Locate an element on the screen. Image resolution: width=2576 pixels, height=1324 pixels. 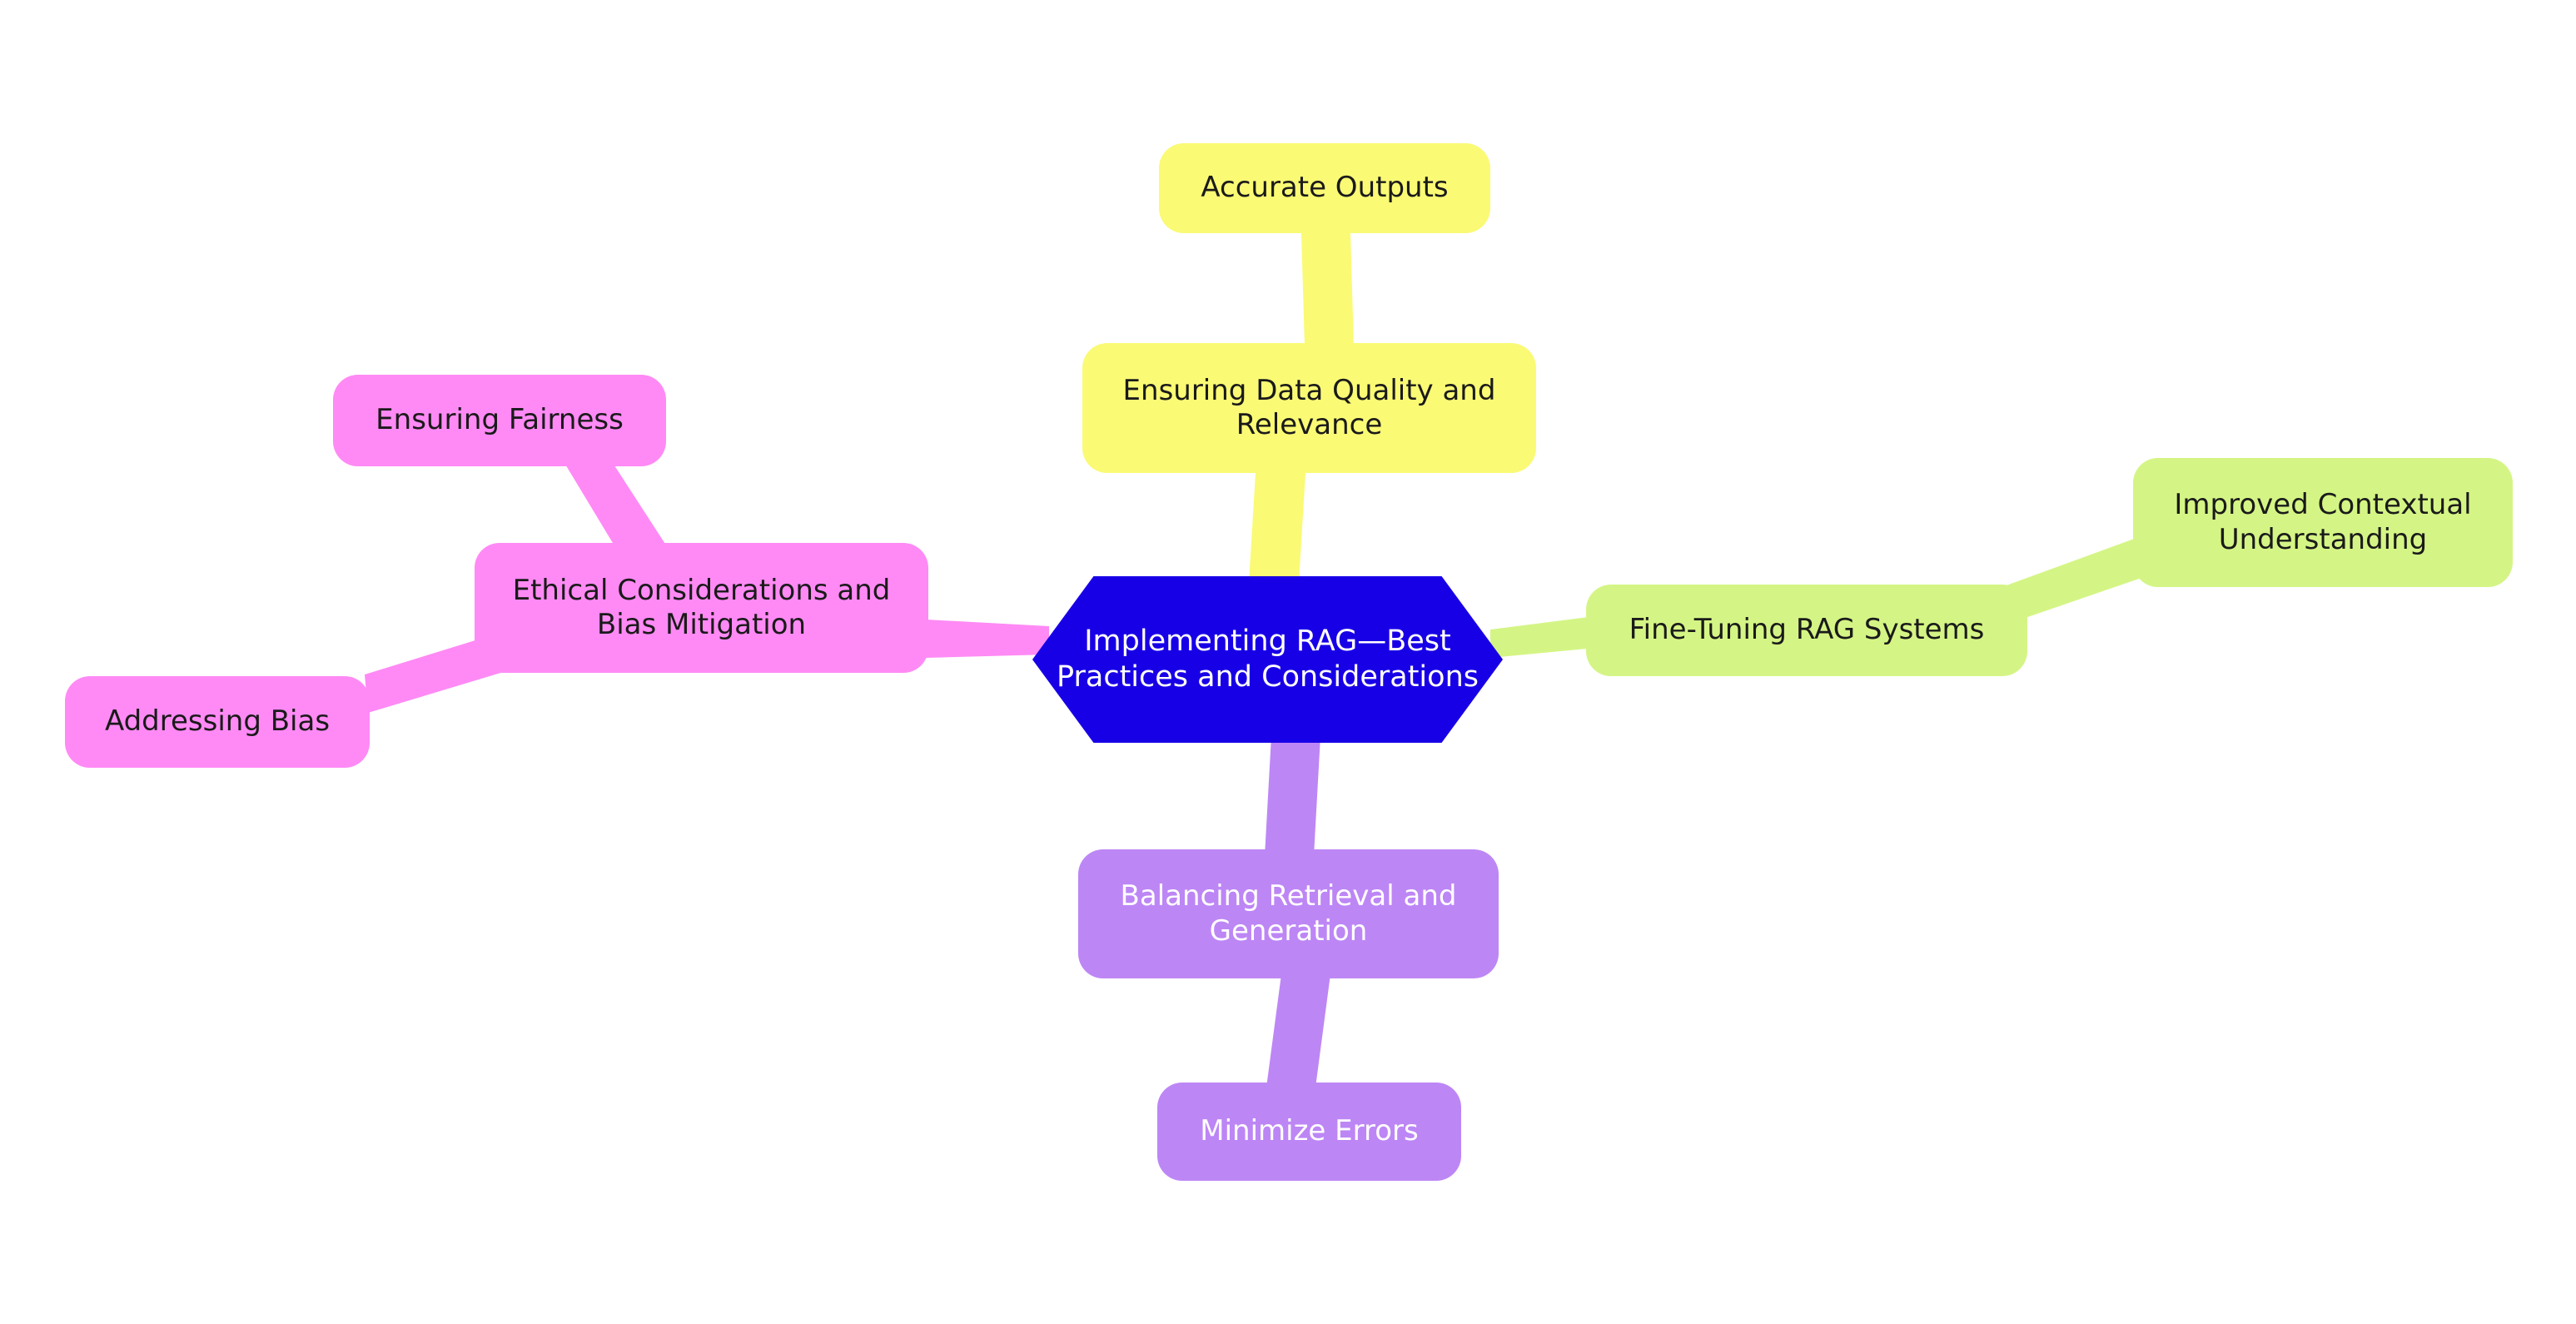
node-minimize-errors-label: Minimize Errors is located at coordinates (1309, 1131).